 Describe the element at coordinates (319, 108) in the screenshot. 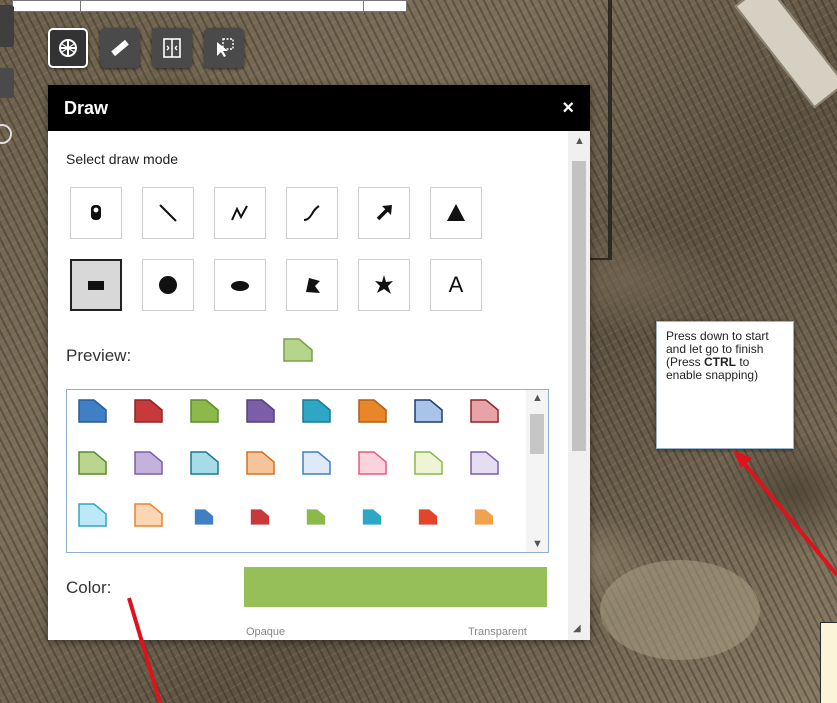

I see `panel-header: Draw ×` at that location.